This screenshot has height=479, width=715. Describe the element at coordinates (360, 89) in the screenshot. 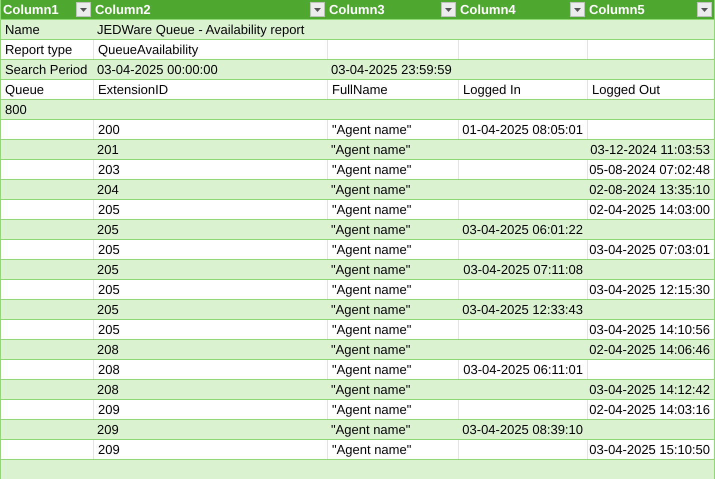

I see `table-cell: FullName` at that location.